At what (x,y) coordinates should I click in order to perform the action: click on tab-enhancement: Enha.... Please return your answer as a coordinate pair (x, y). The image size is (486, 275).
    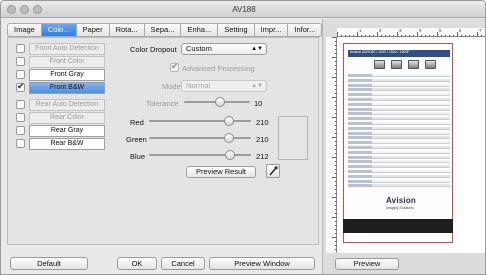
    Looking at the image, I should click on (199, 30).